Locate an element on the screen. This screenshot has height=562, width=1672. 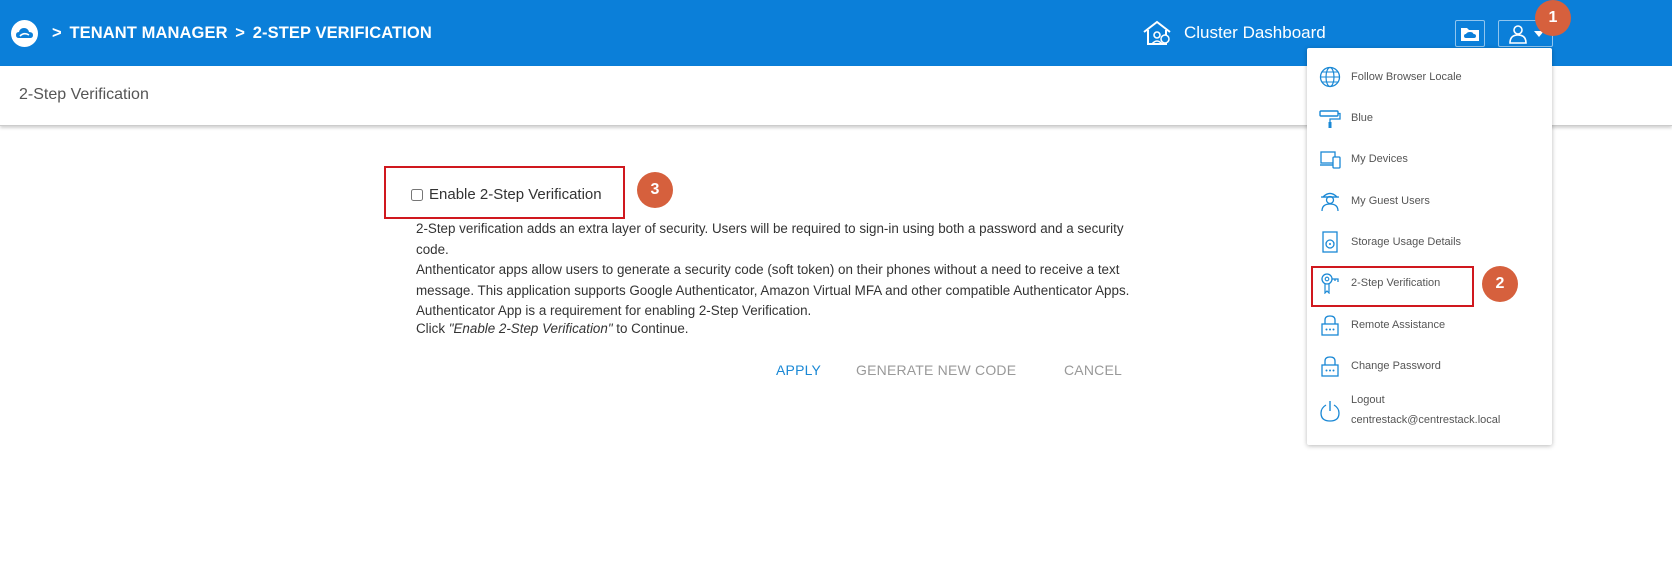
app-logo-icon is located at coordinates (24, 33).